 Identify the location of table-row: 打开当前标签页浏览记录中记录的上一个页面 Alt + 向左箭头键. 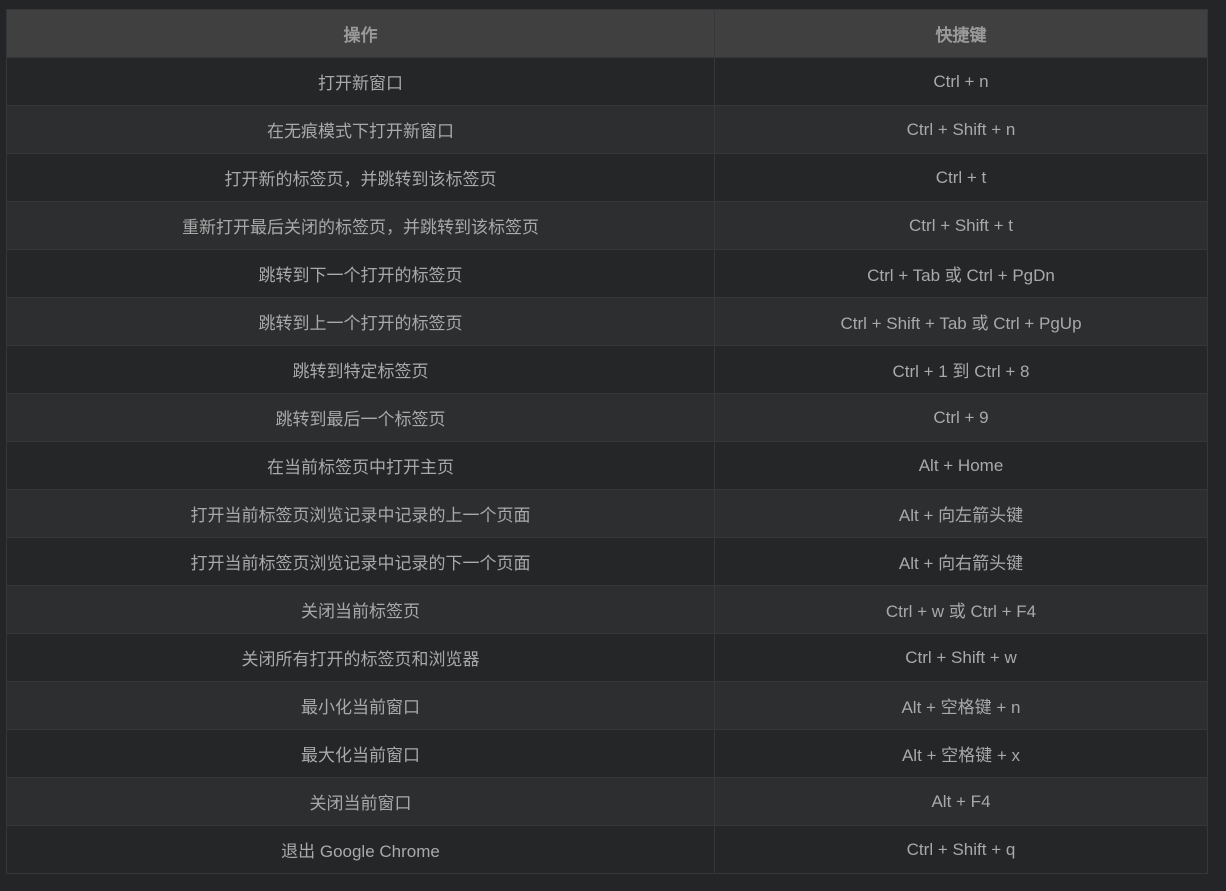
(607, 513).